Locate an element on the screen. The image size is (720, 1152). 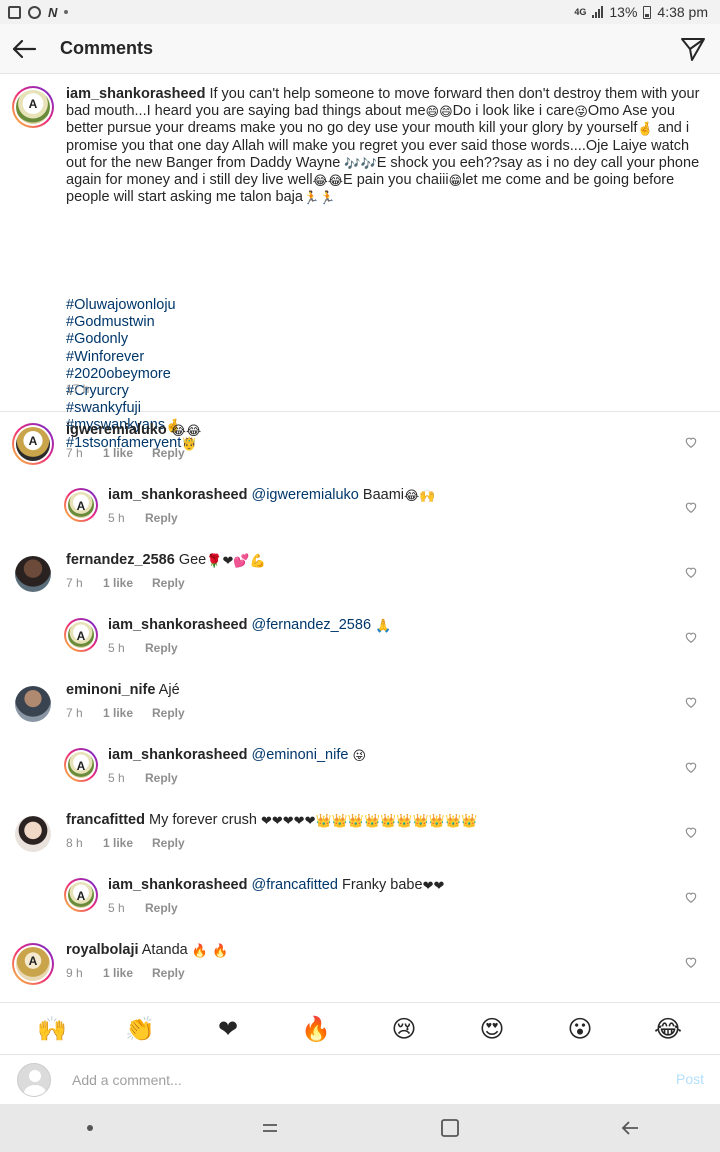
sync-icon is located at coordinates (34, 12).